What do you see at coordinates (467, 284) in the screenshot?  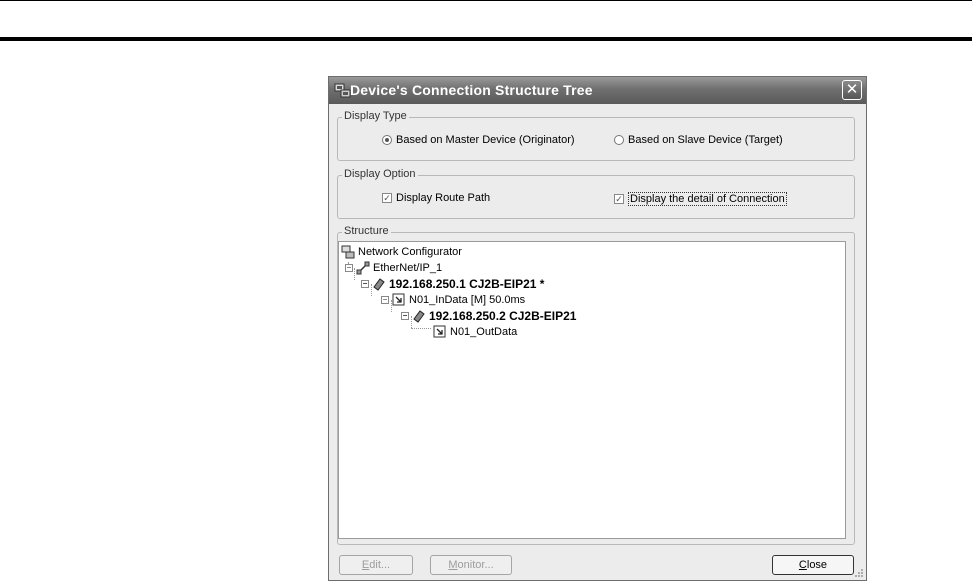 I see `tree-node-label: 192.168.250.1 CJ2B-EIP21 *` at bounding box center [467, 284].